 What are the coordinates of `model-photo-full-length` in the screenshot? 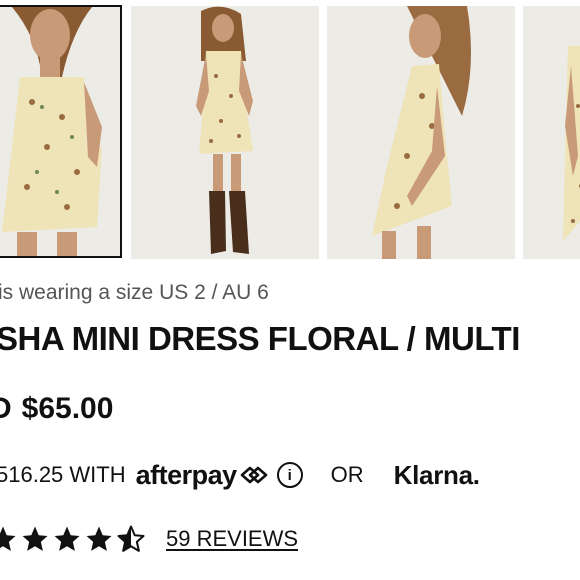 It's located at (225, 132).